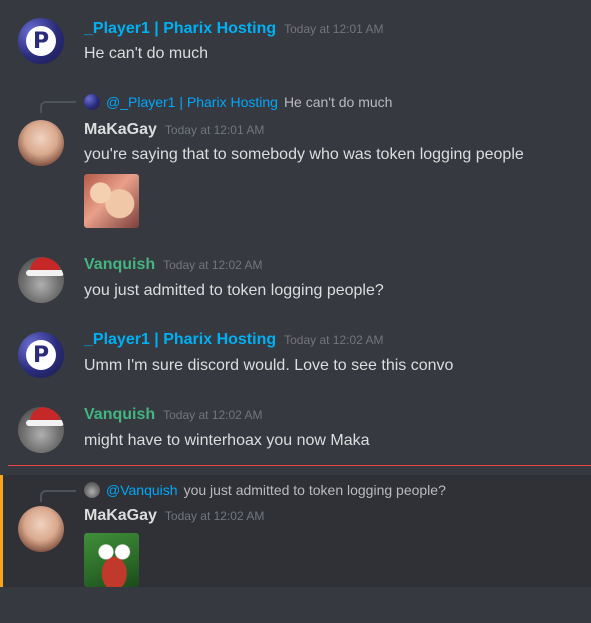 This screenshot has width=591, height=623. What do you see at coordinates (338, 102) in the screenshot?
I see `reply-text: He can't do much` at bounding box center [338, 102].